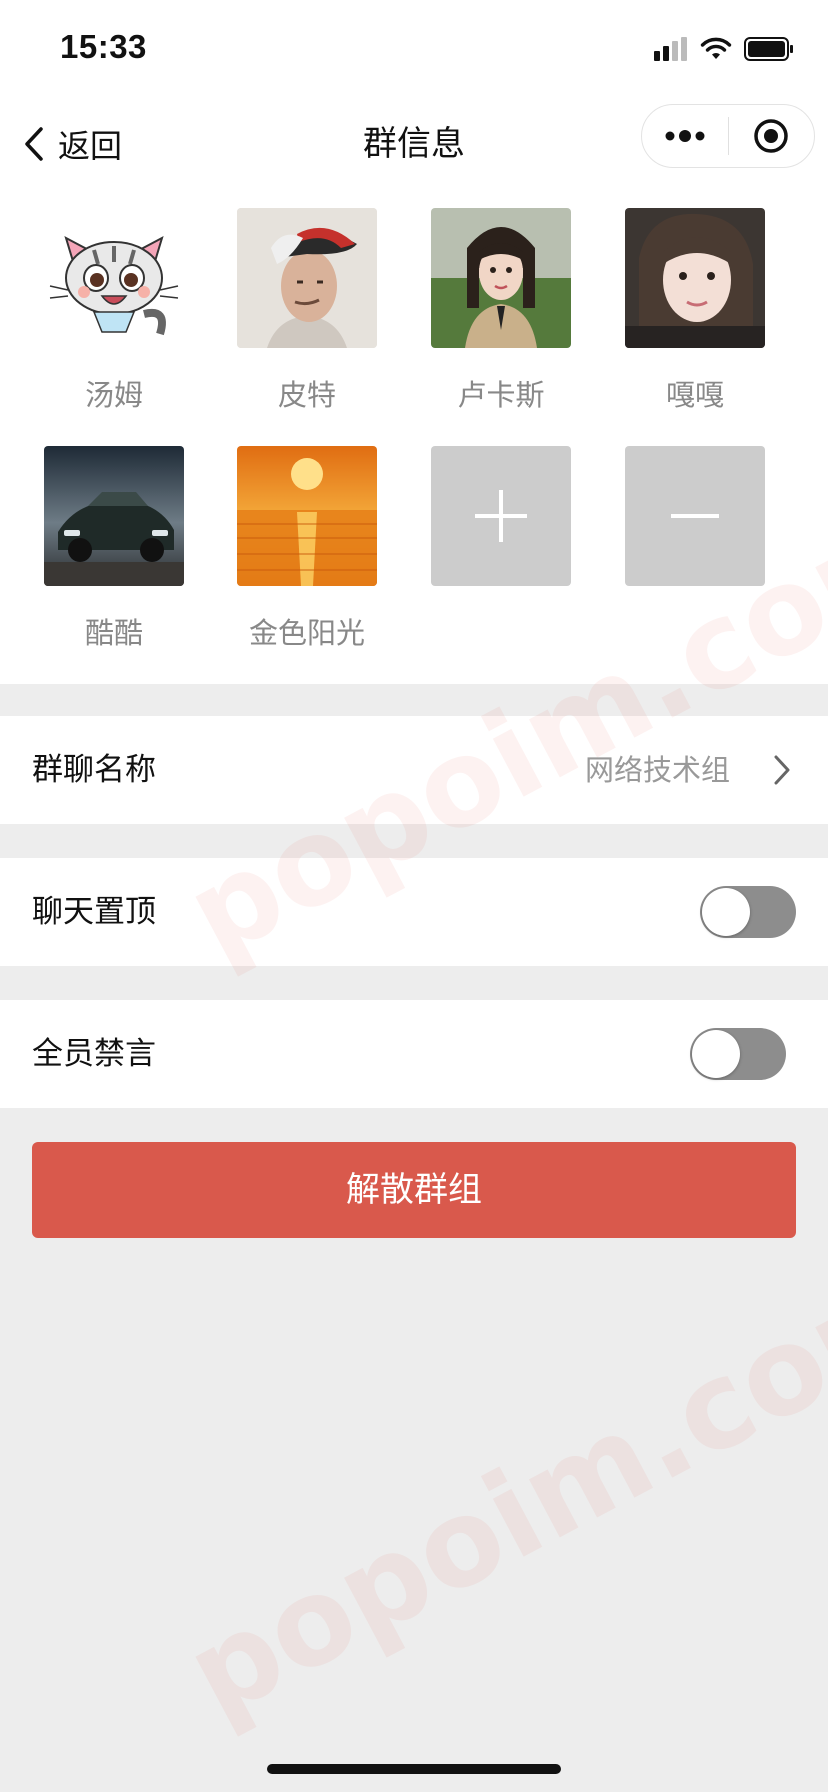  I want to click on back-button: 返回, so click(72, 144).